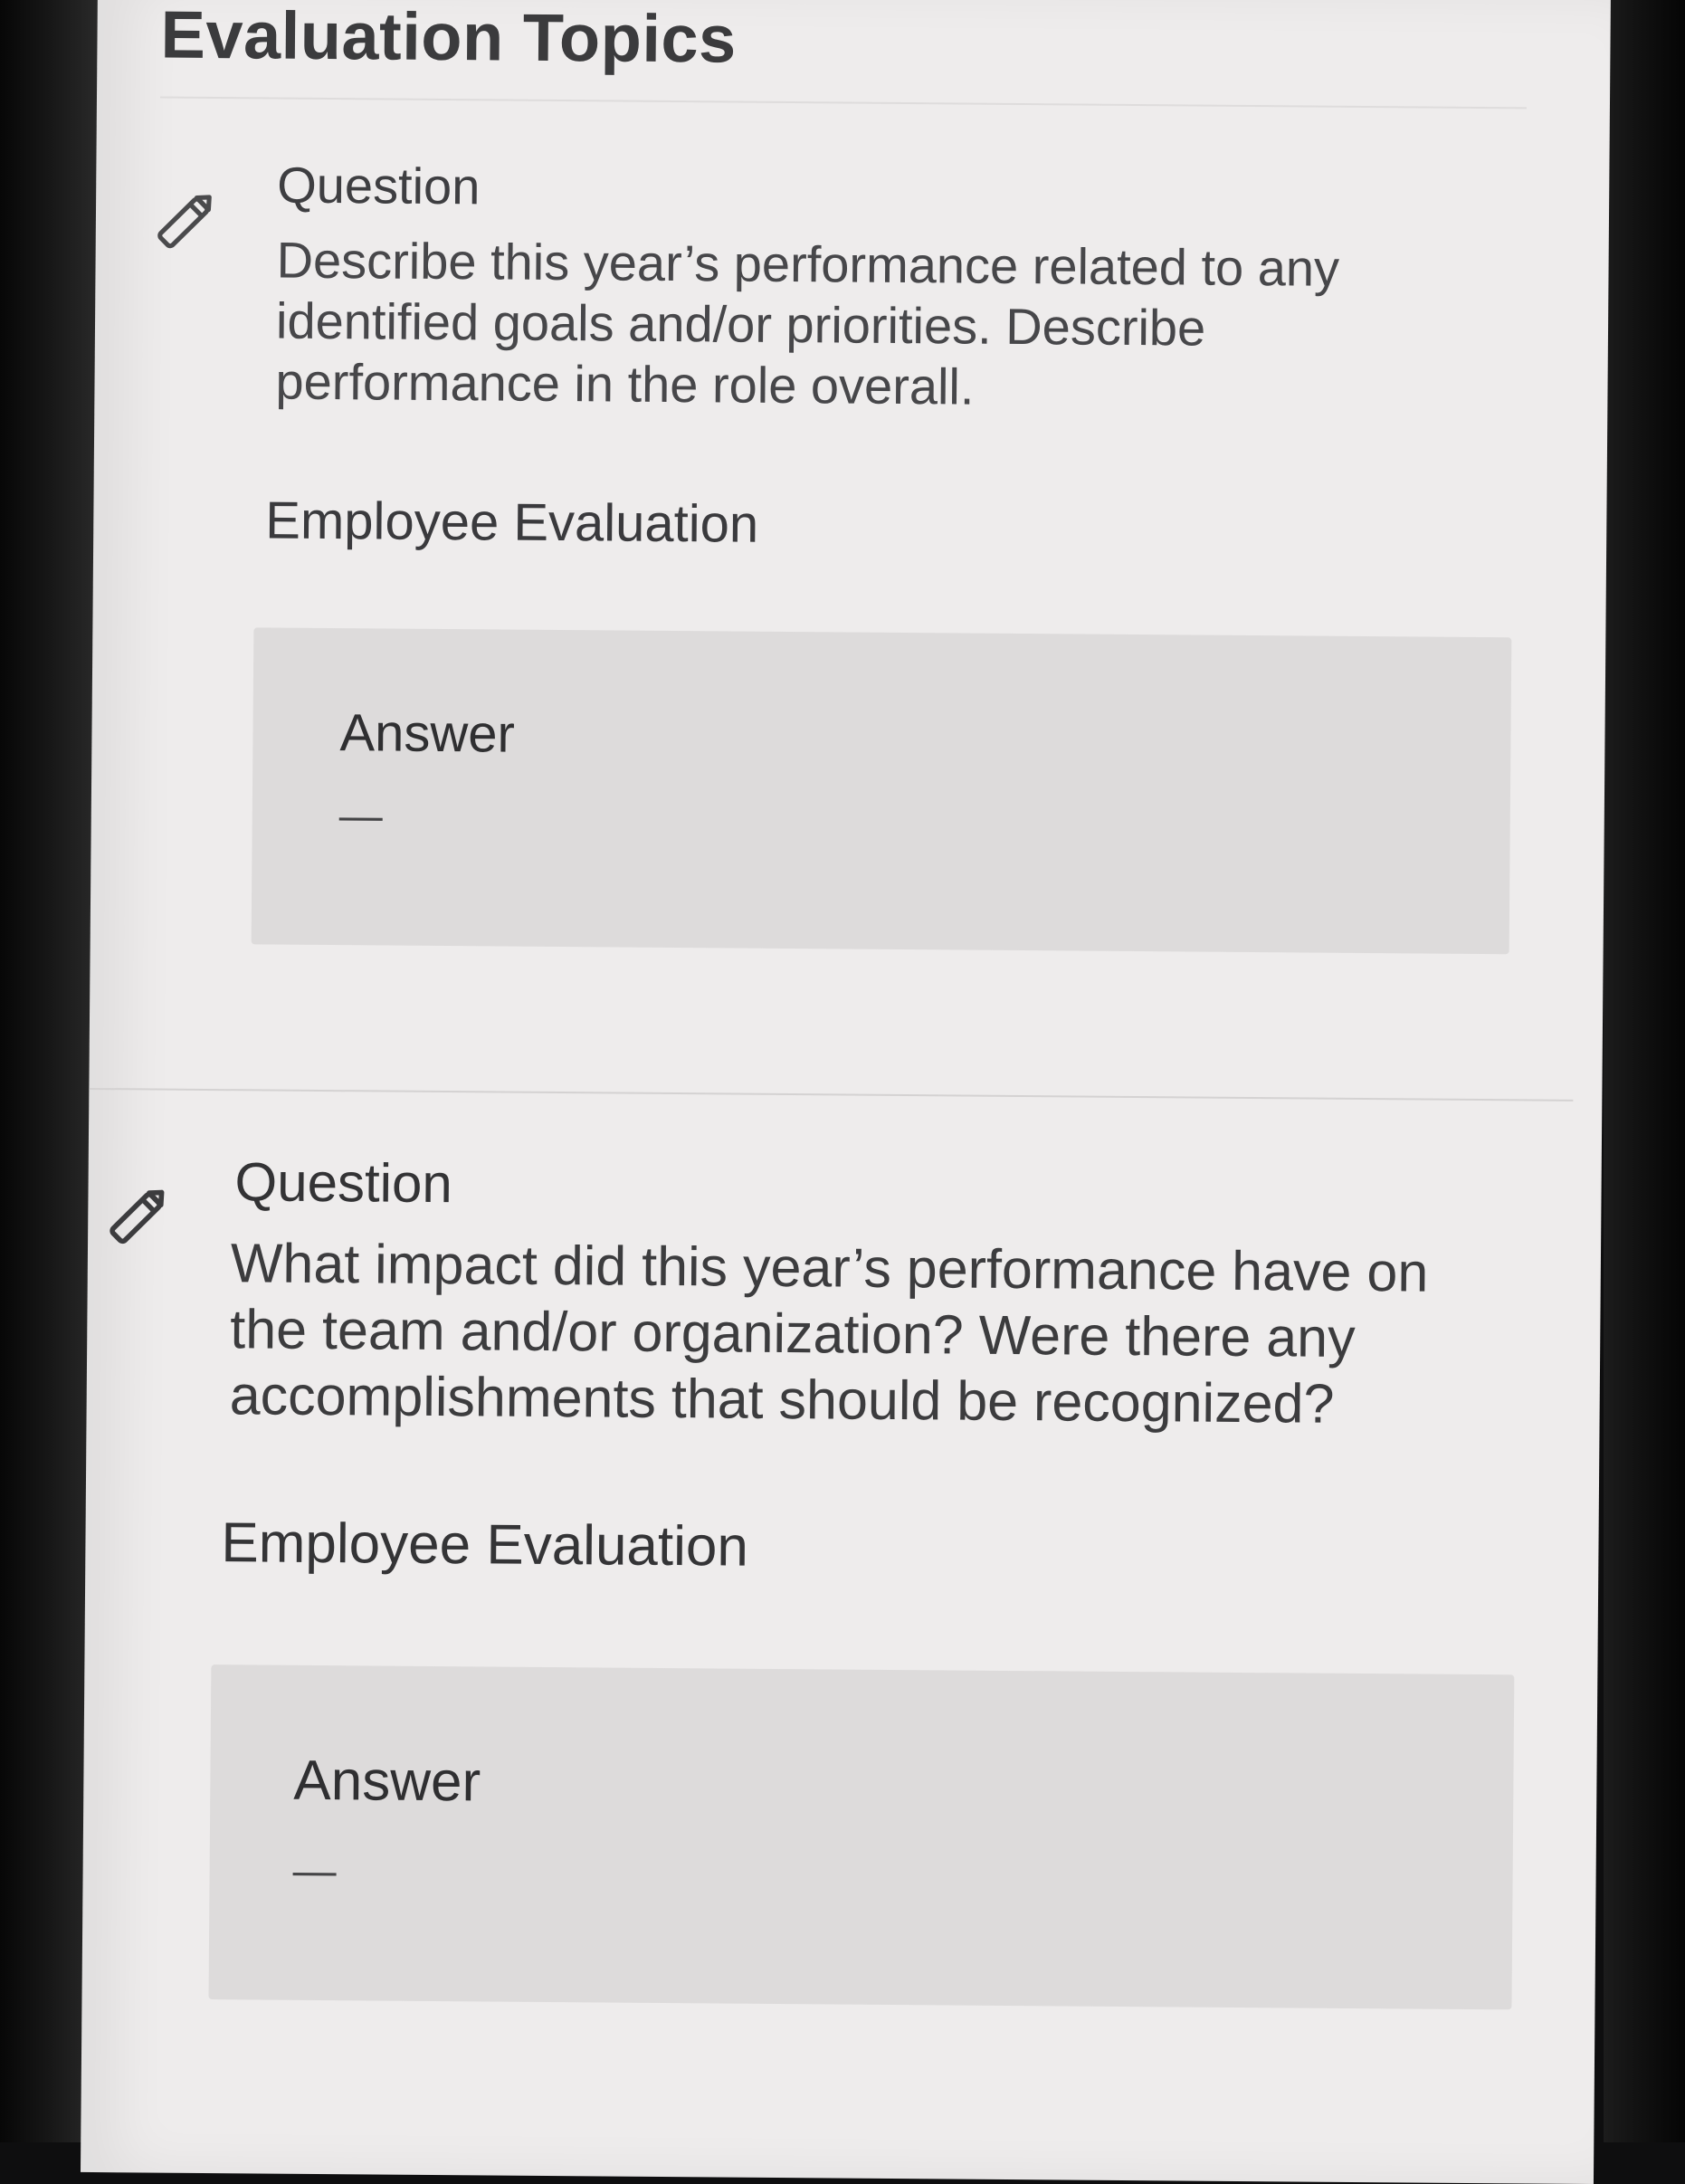  What do you see at coordinates (1645, 1071) in the screenshot?
I see `device-bezel-right` at bounding box center [1645, 1071].